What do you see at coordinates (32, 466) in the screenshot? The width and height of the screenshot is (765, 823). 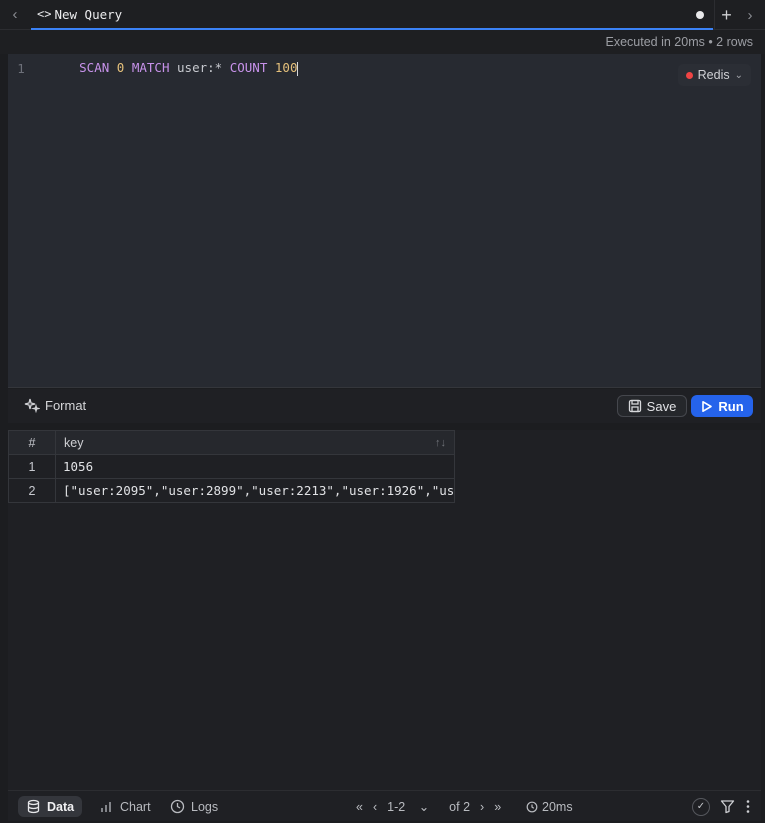 I see `row-index: 1` at bounding box center [32, 466].